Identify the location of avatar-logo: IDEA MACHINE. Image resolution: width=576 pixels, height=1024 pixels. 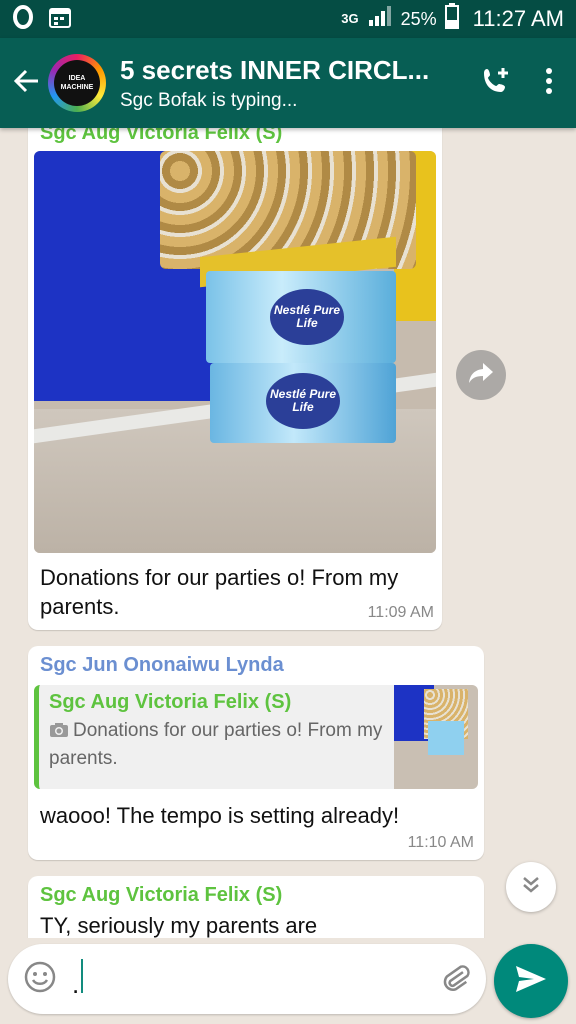
(77, 83).